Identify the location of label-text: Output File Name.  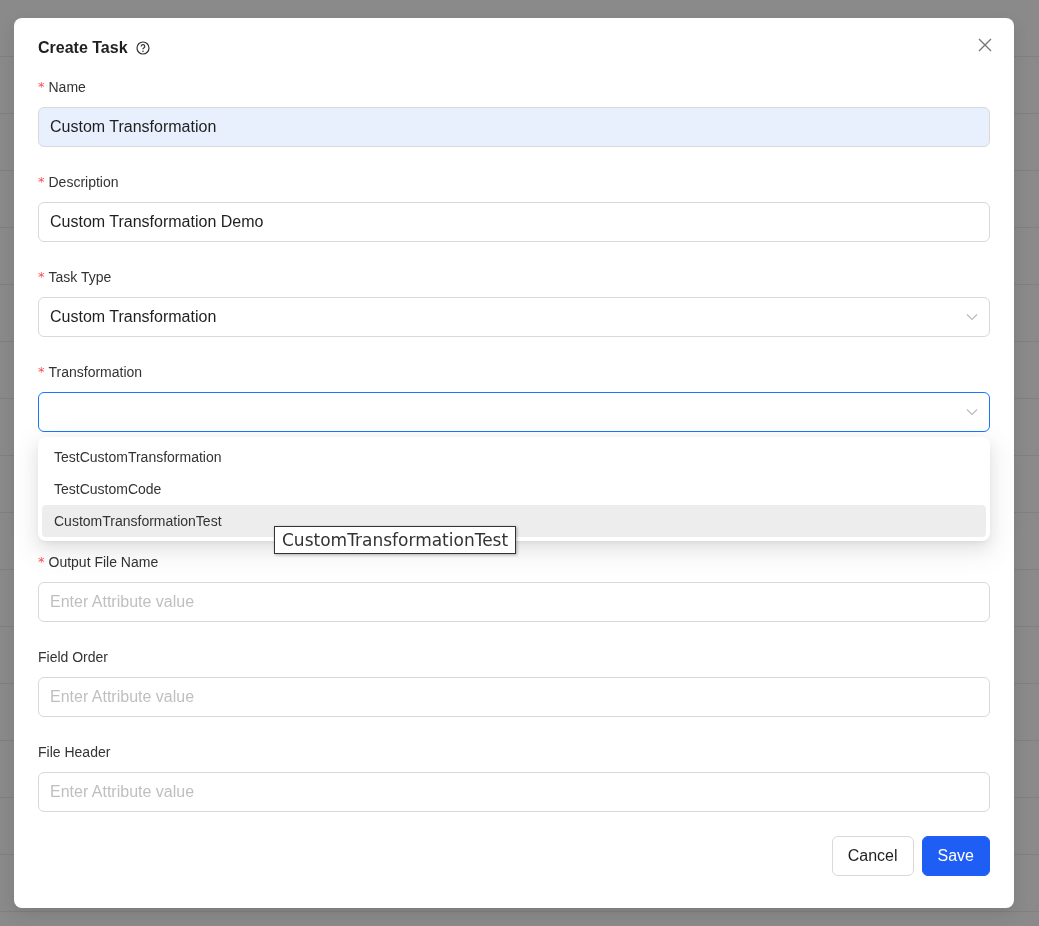
(103, 562).